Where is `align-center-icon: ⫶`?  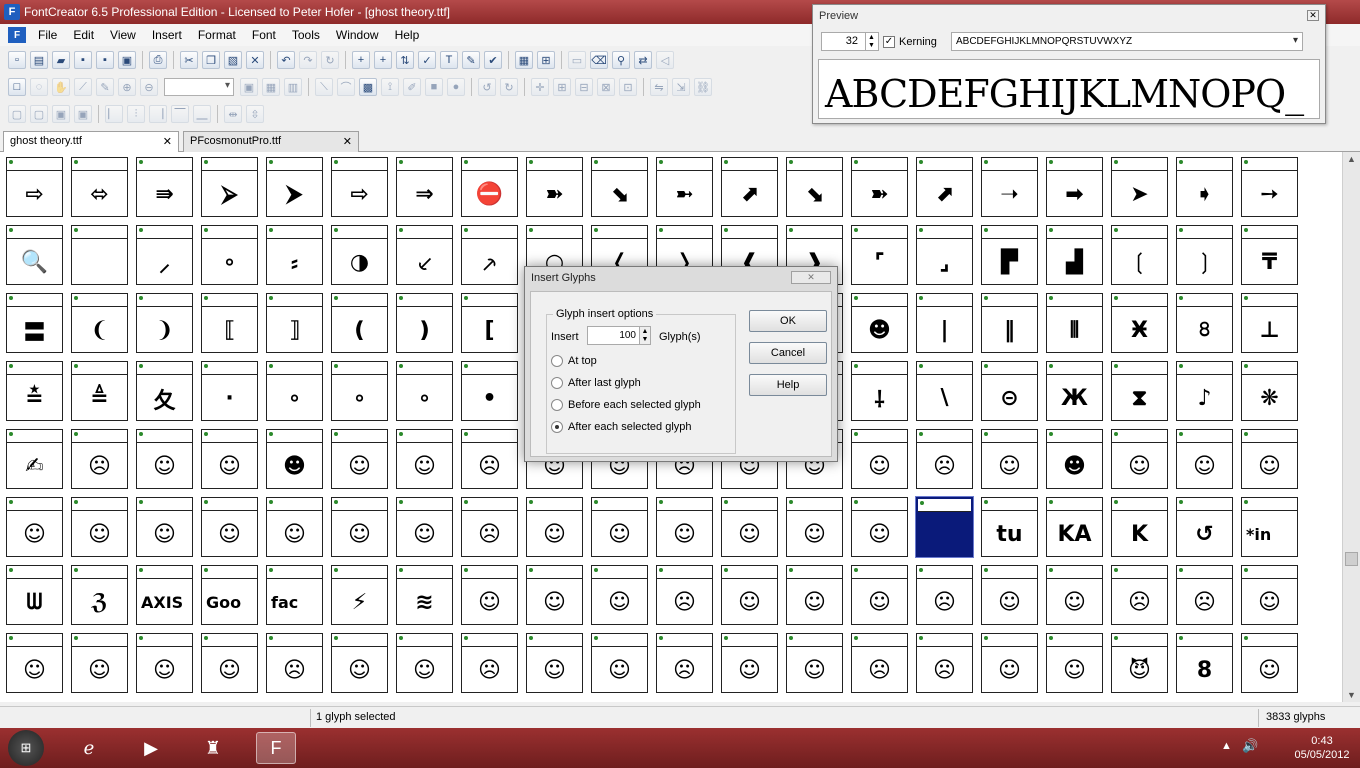
align-center-icon: ⫶ is located at coordinates (136, 114).